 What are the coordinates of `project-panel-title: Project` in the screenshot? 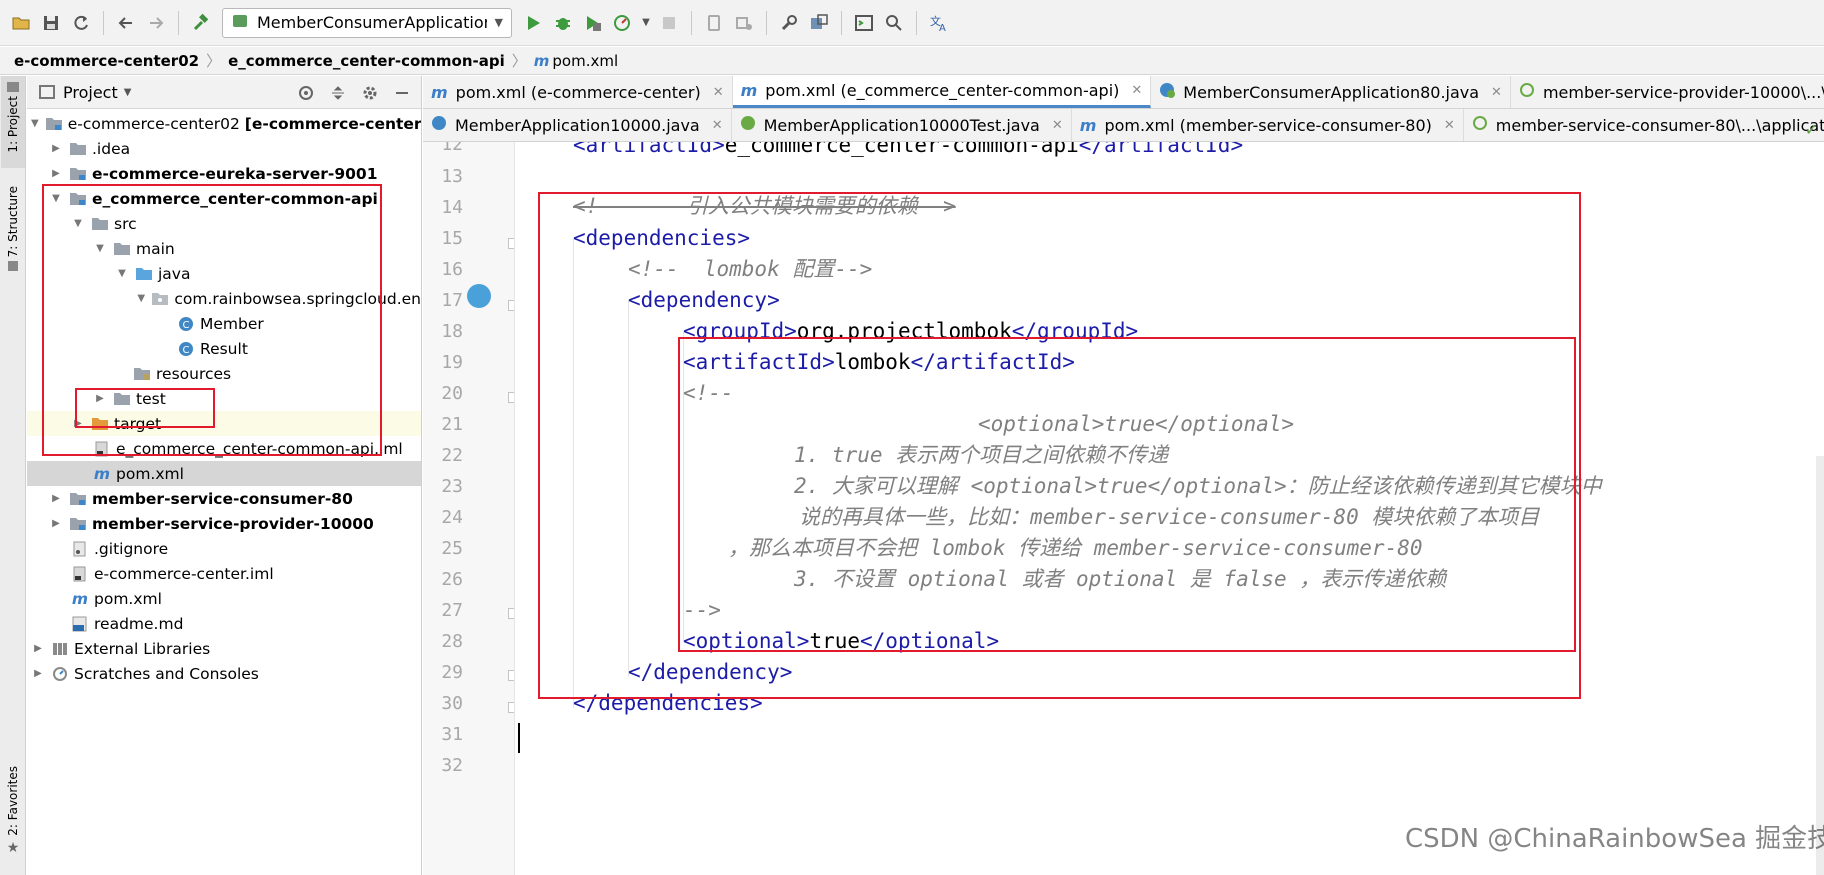 It's located at (90, 92).